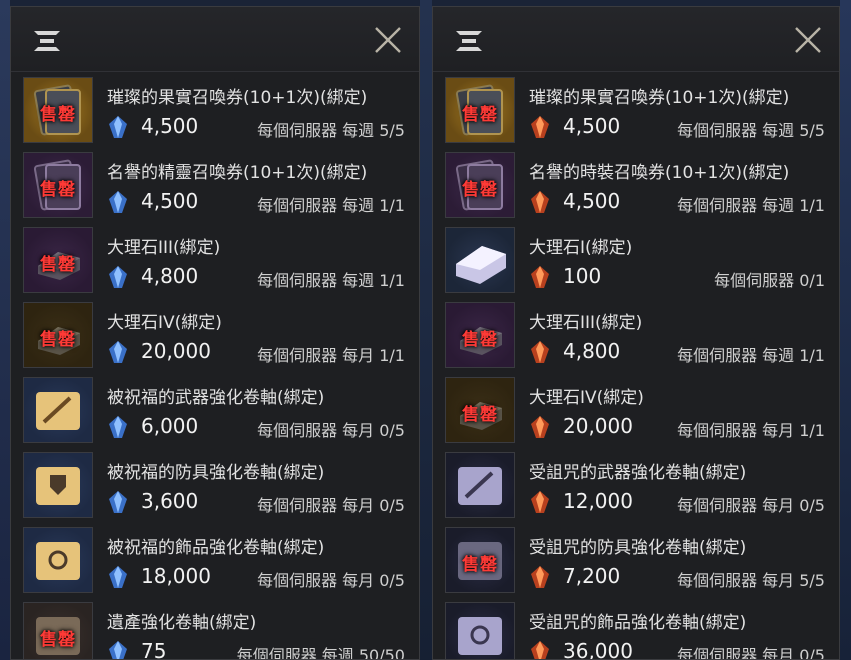 The image size is (851, 660). I want to click on shop-item-row: 大理石I(綁定) 100 每個伺服器 0/1, so click(636, 259).